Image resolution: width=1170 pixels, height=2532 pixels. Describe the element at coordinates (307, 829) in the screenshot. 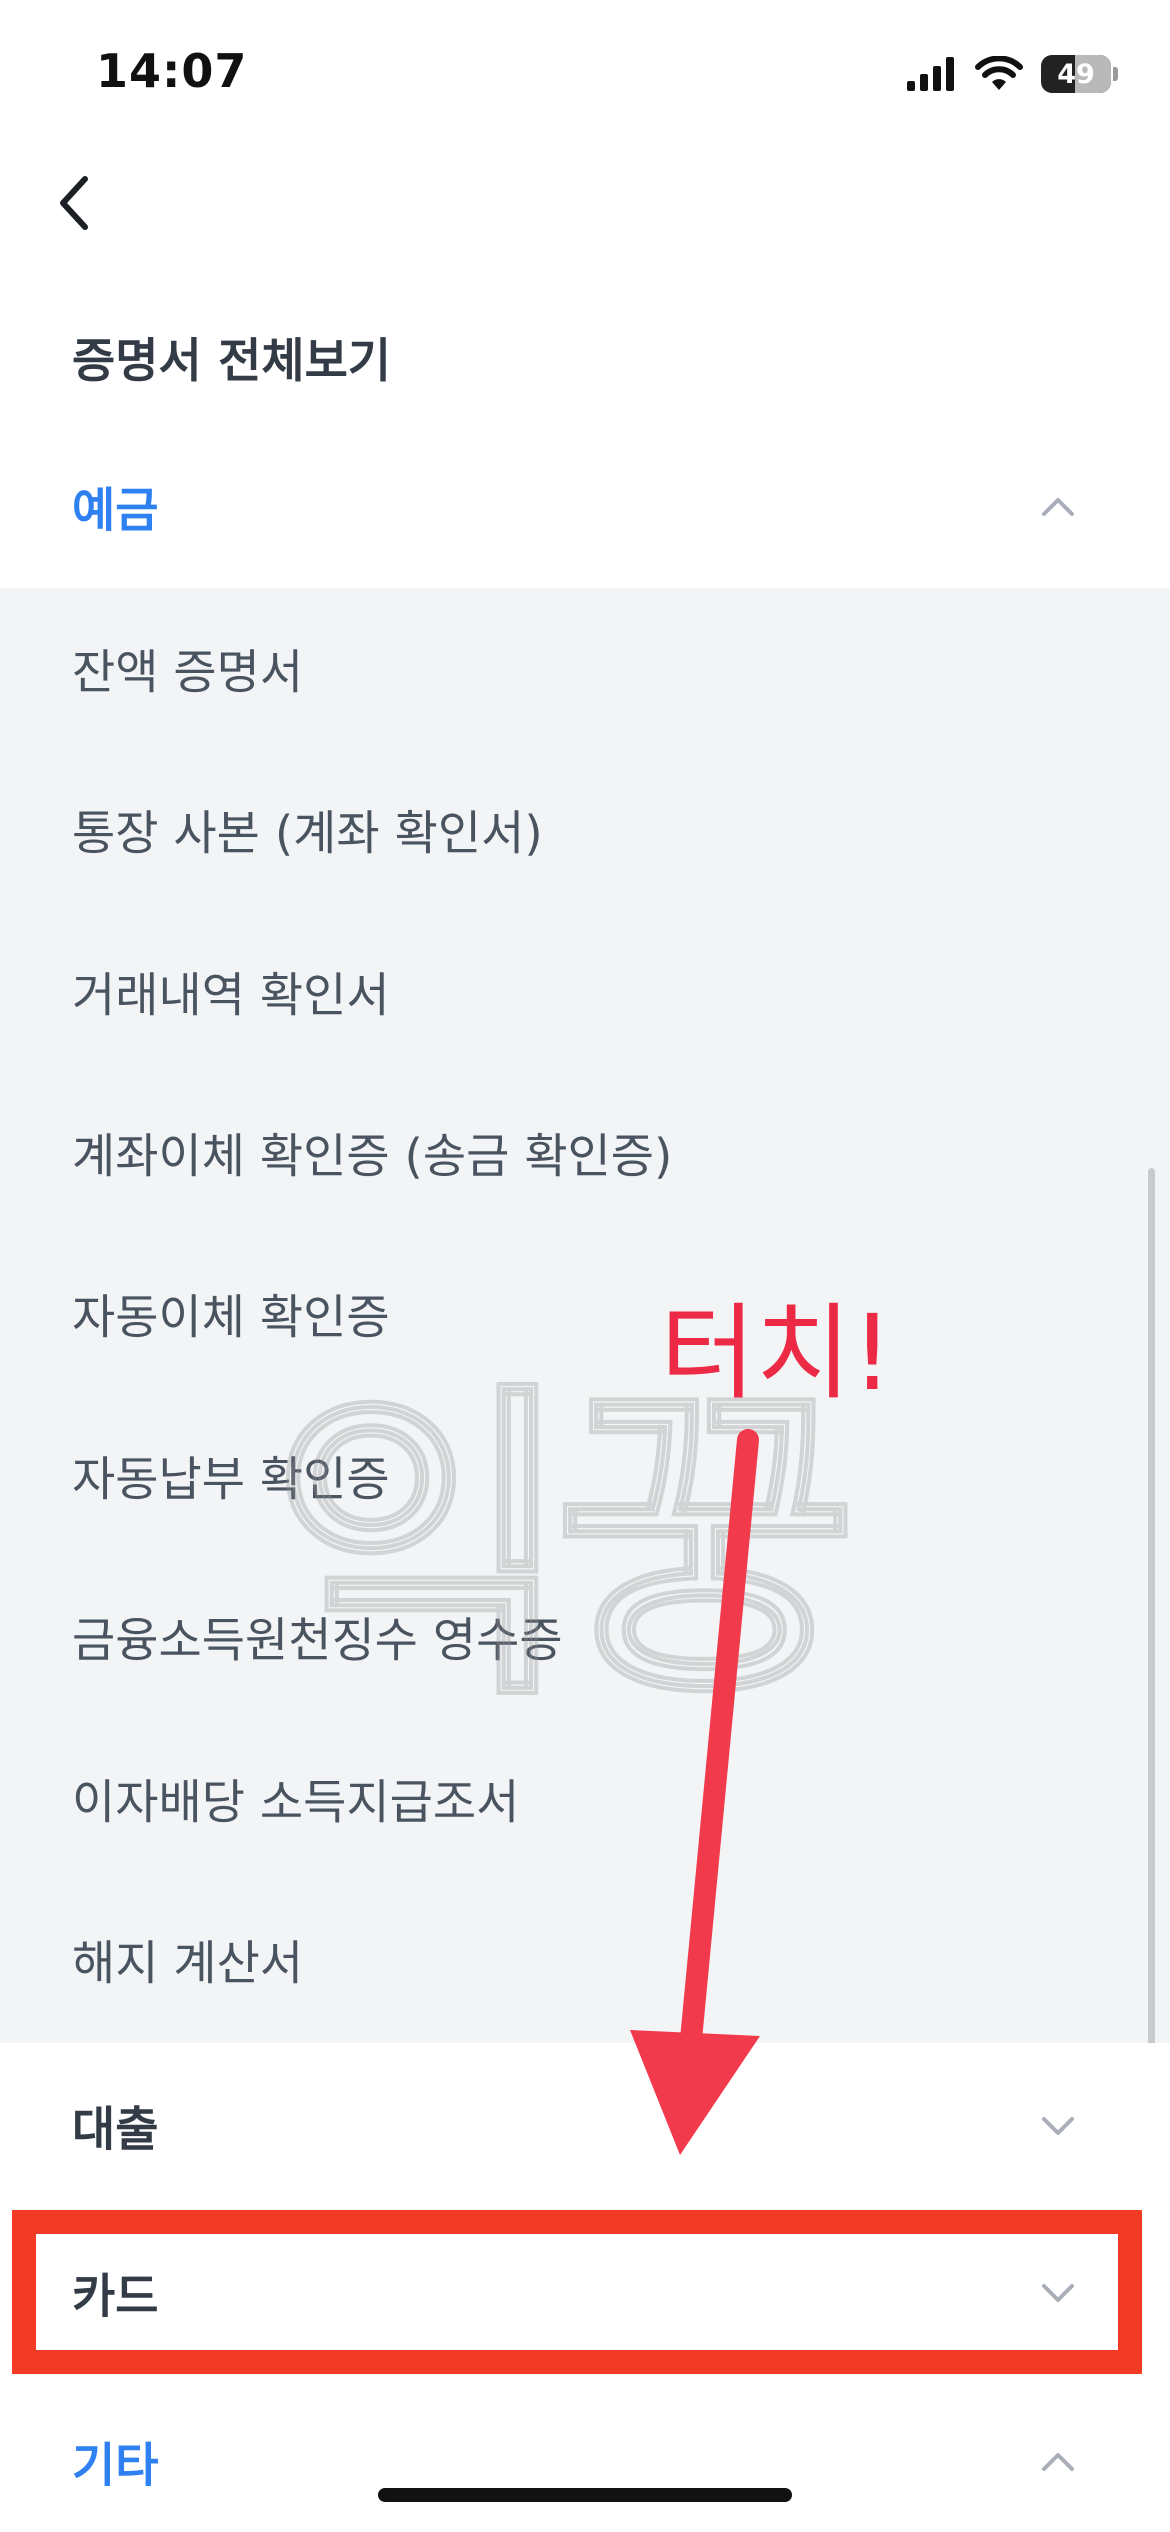

I see `list-item: 통장 사본 (계좌 확인서)` at that location.